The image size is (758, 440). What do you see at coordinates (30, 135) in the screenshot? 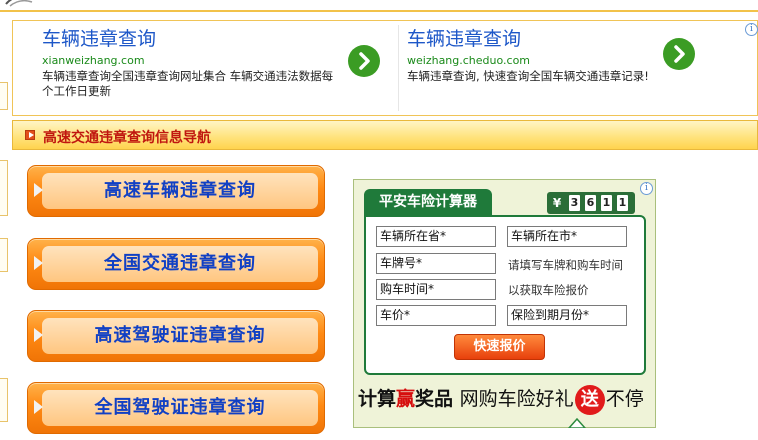
I see `arrow-bullet-icon` at bounding box center [30, 135].